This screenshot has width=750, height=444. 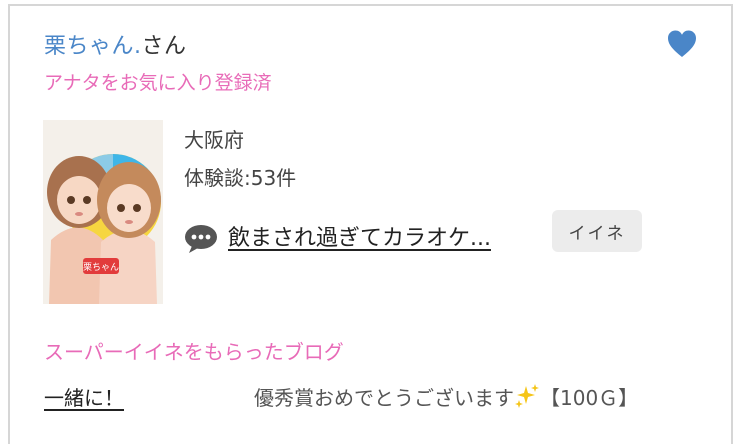 I want to click on award-text: 優秀賞おめでとうございます, so click(x=384, y=398).